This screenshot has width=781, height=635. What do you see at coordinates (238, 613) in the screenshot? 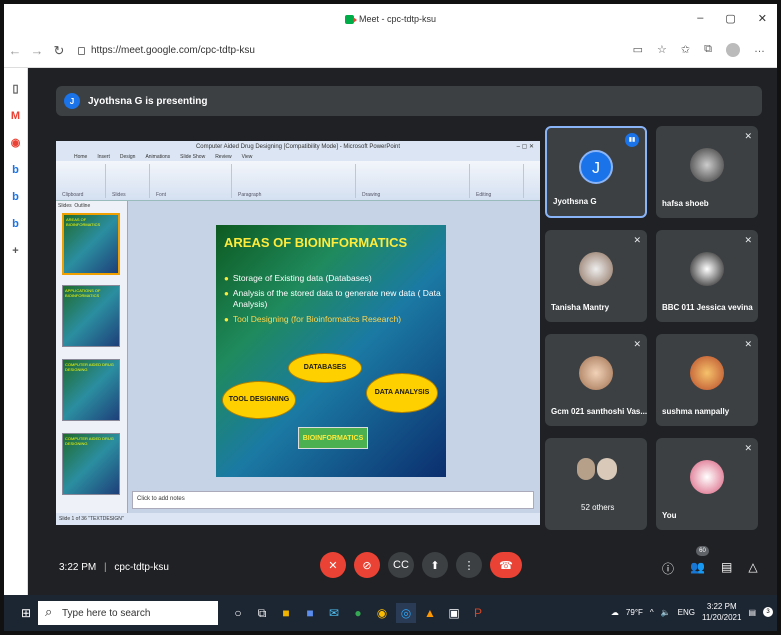
I see `cortana-icon: ○` at bounding box center [238, 613].